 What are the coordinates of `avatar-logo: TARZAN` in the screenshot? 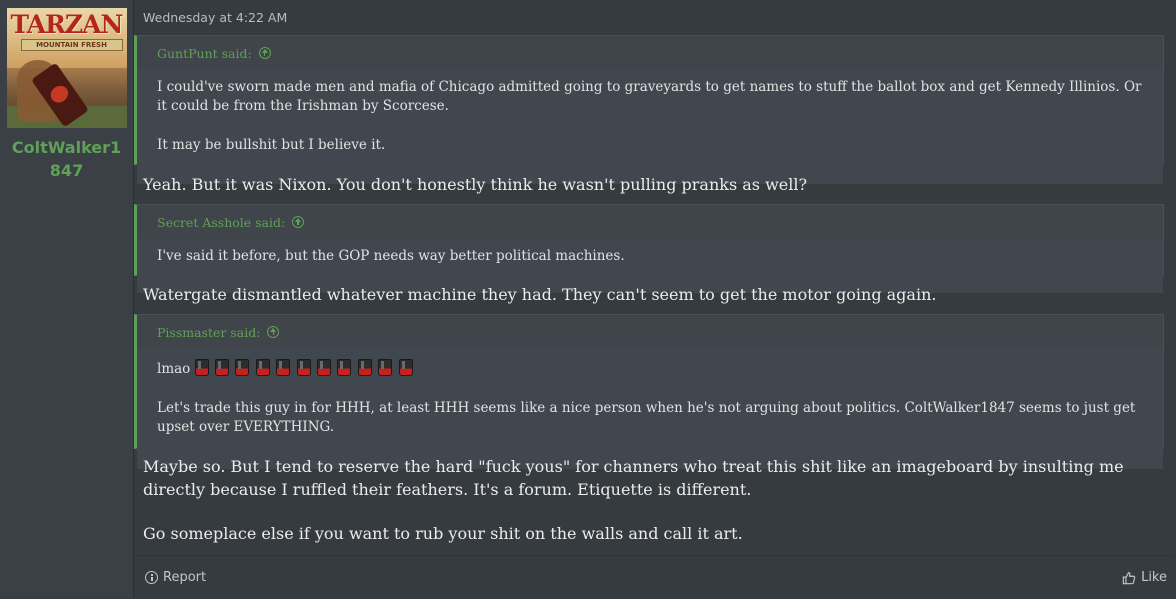 It's located at (67, 24).